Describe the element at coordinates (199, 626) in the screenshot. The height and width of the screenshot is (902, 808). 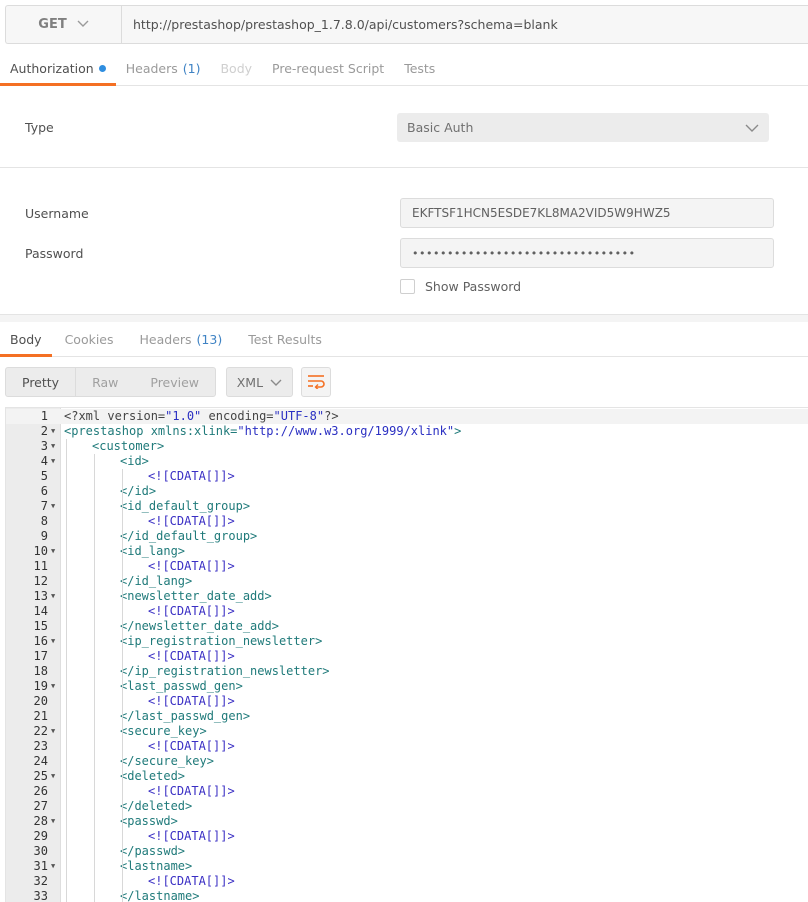
I see `code-text: </newsletter_date_add>` at that location.